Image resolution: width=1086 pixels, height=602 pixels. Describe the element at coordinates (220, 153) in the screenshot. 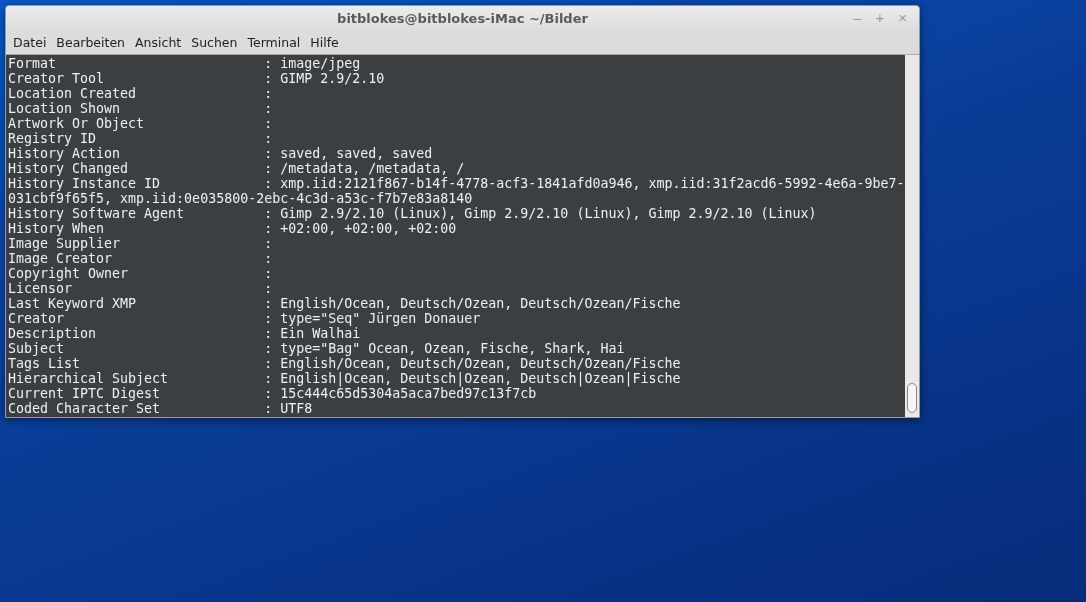

I see `terminal-line: History Action : saved, saved, saved` at that location.